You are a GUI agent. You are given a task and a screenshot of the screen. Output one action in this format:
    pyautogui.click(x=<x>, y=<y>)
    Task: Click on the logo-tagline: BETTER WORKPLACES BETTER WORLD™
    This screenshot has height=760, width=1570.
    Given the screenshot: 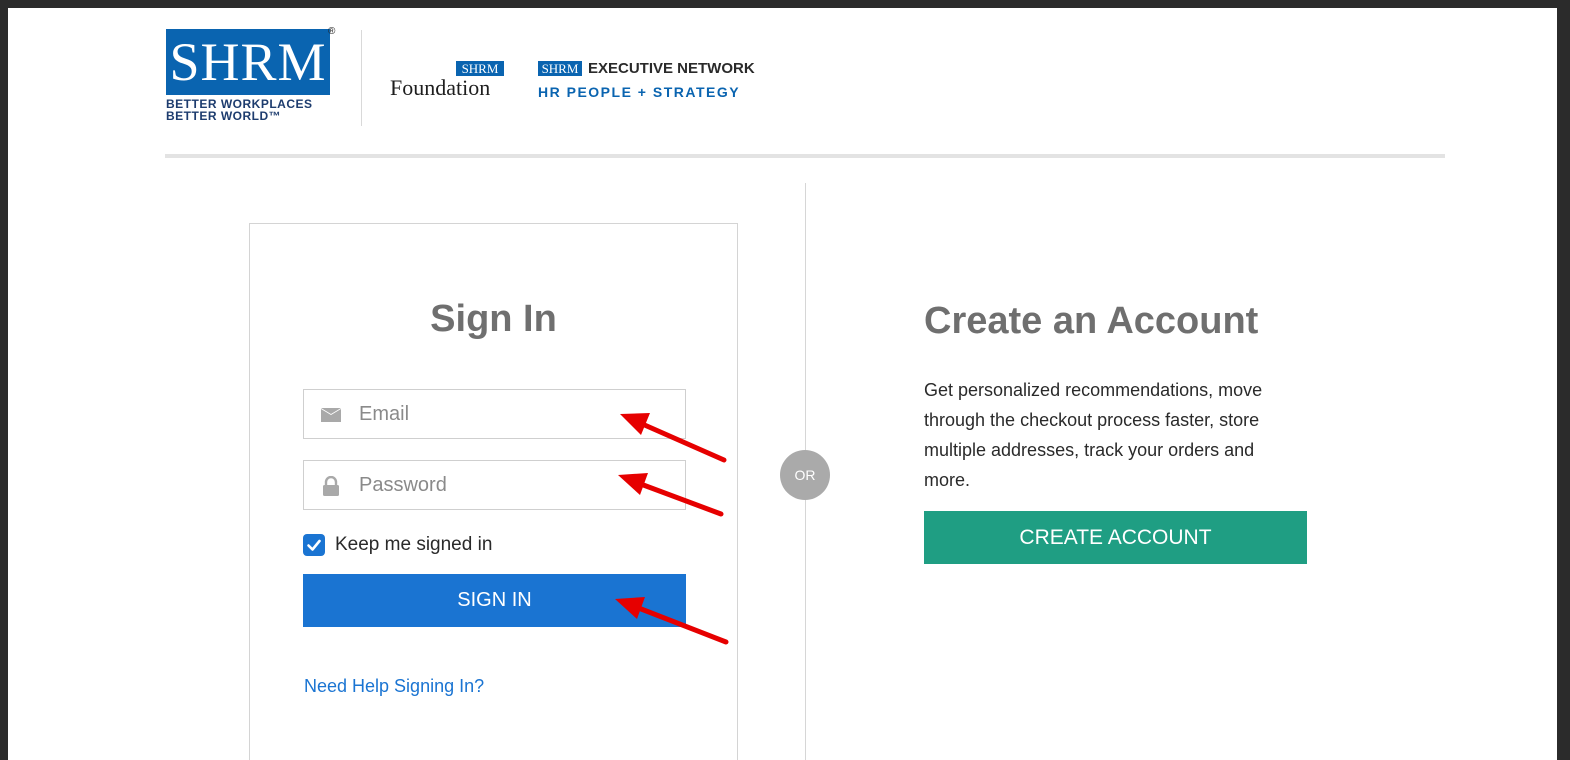 What is the action you would take?
    pyautogui.click(x=239, y=110)
    